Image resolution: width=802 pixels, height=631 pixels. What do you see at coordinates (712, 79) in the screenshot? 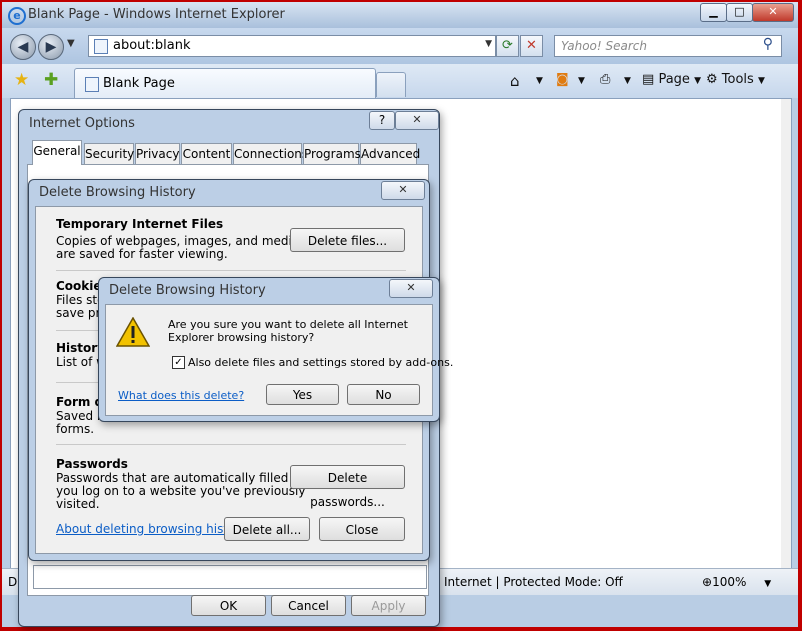
I see `gear-icon: ⚙` at bounding box center [712, 79].